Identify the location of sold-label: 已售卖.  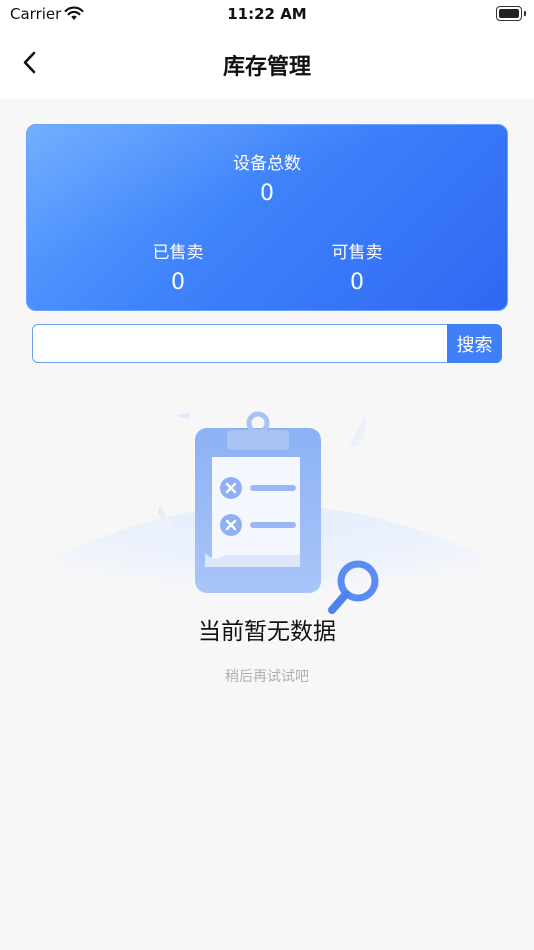
(178, 253).